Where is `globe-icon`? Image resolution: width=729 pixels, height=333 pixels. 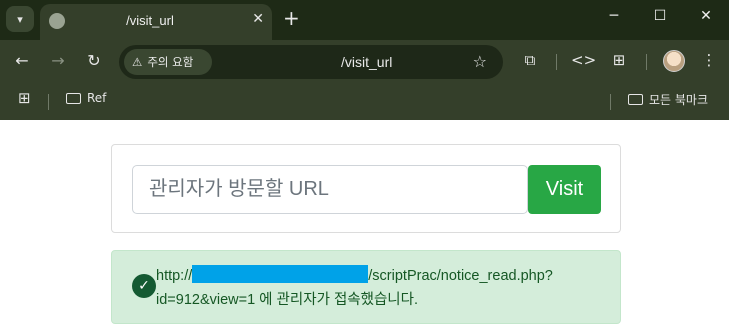 globe-icon is located at coordinates (57, 21).